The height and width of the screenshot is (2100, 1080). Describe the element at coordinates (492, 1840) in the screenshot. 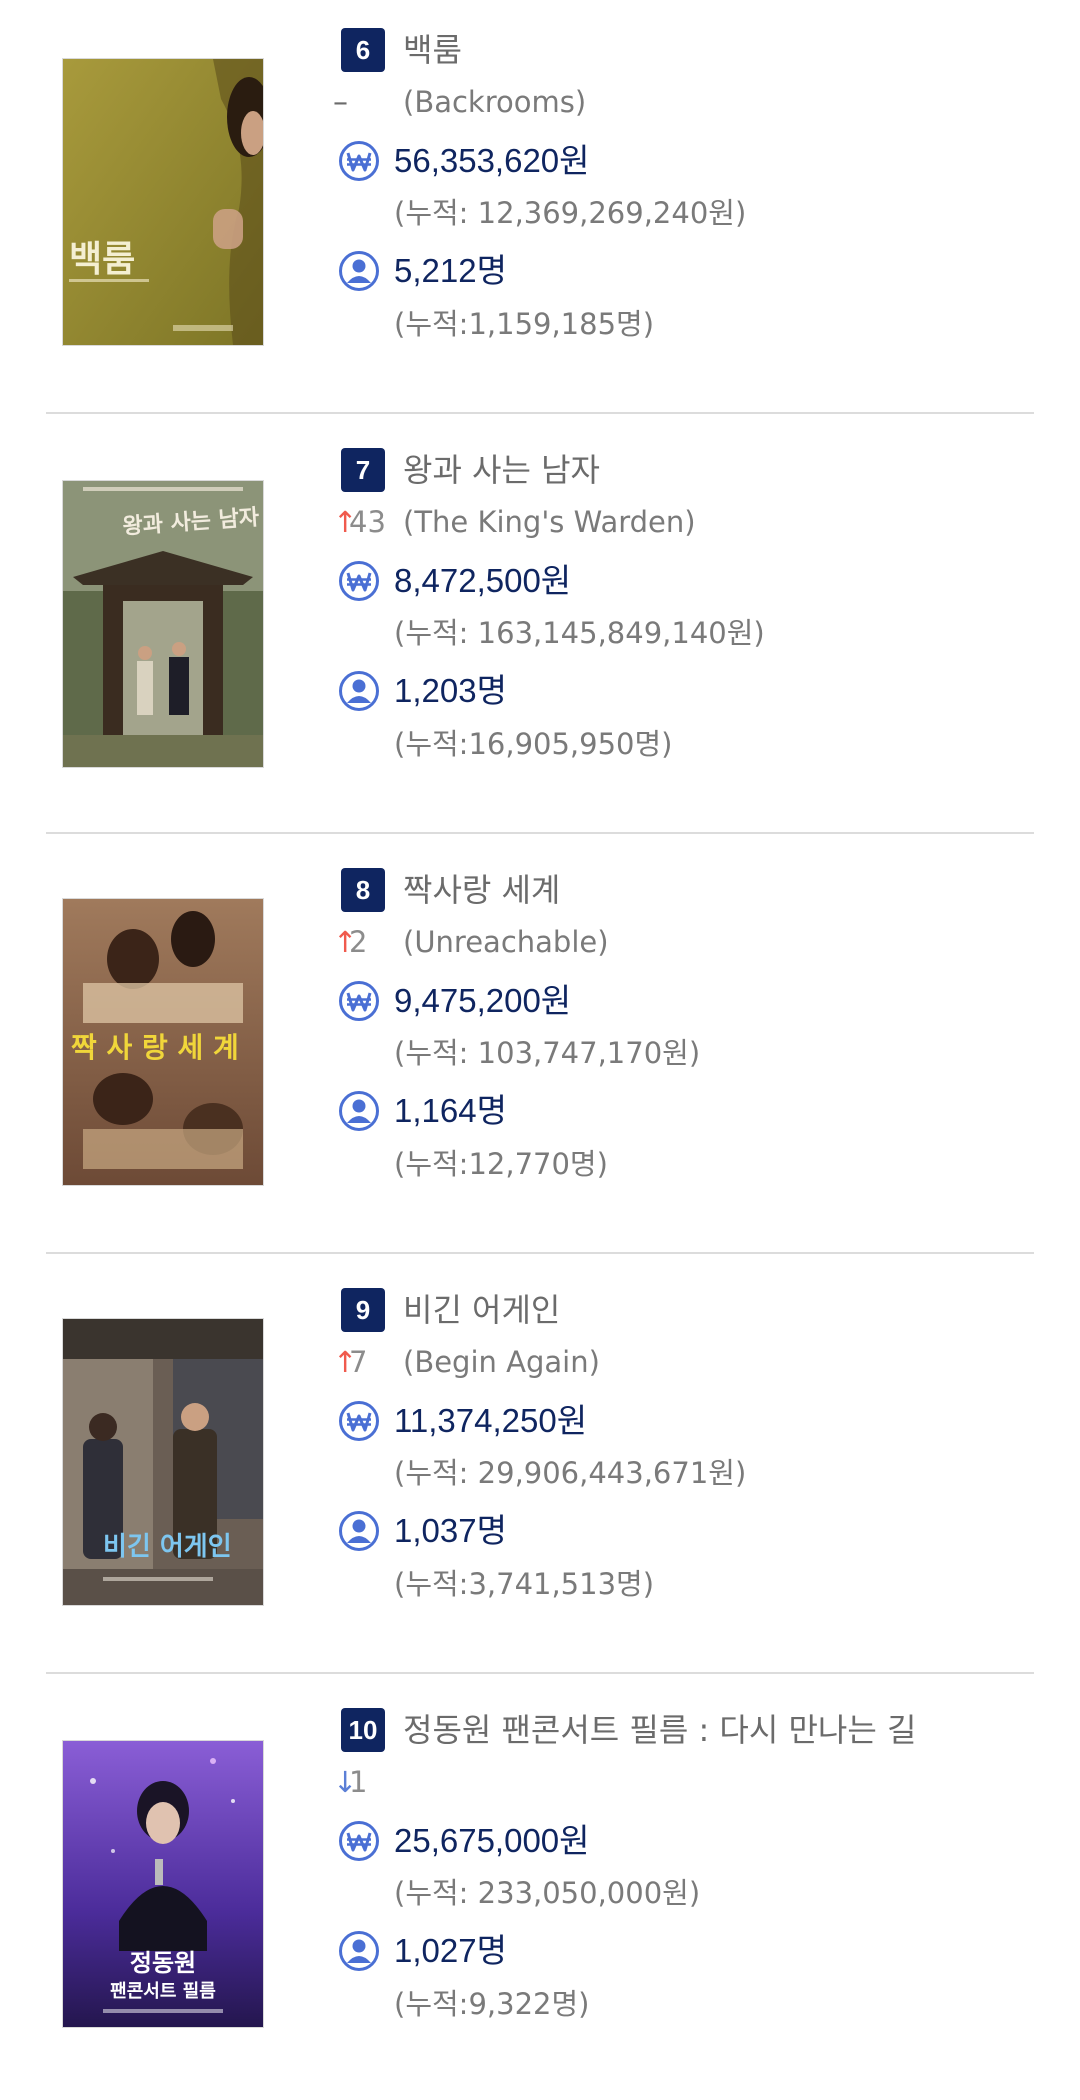

I see `daily-revenue: 25,675,000원` at that location.